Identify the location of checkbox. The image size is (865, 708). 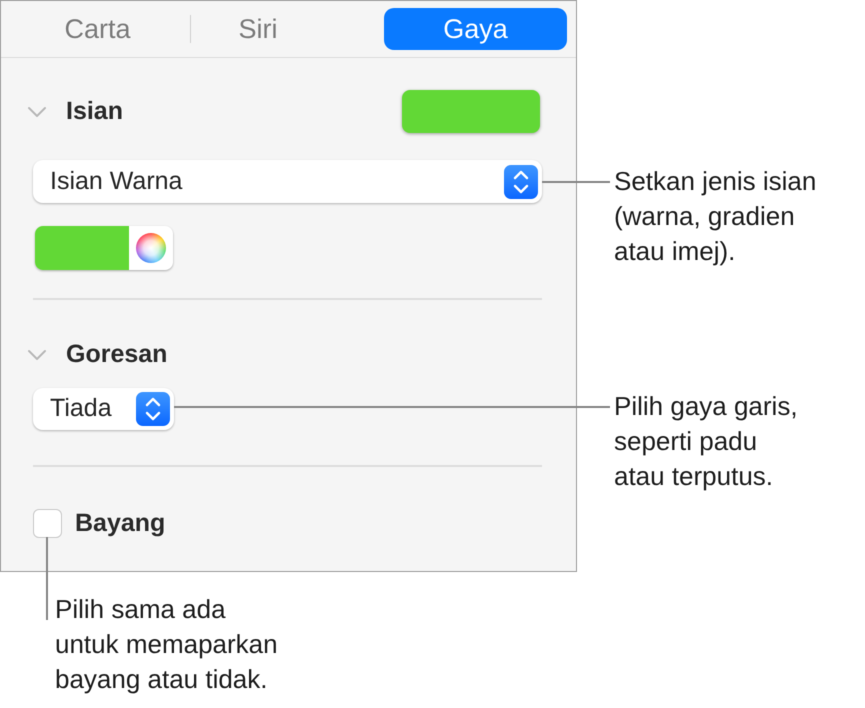
(47, 523).